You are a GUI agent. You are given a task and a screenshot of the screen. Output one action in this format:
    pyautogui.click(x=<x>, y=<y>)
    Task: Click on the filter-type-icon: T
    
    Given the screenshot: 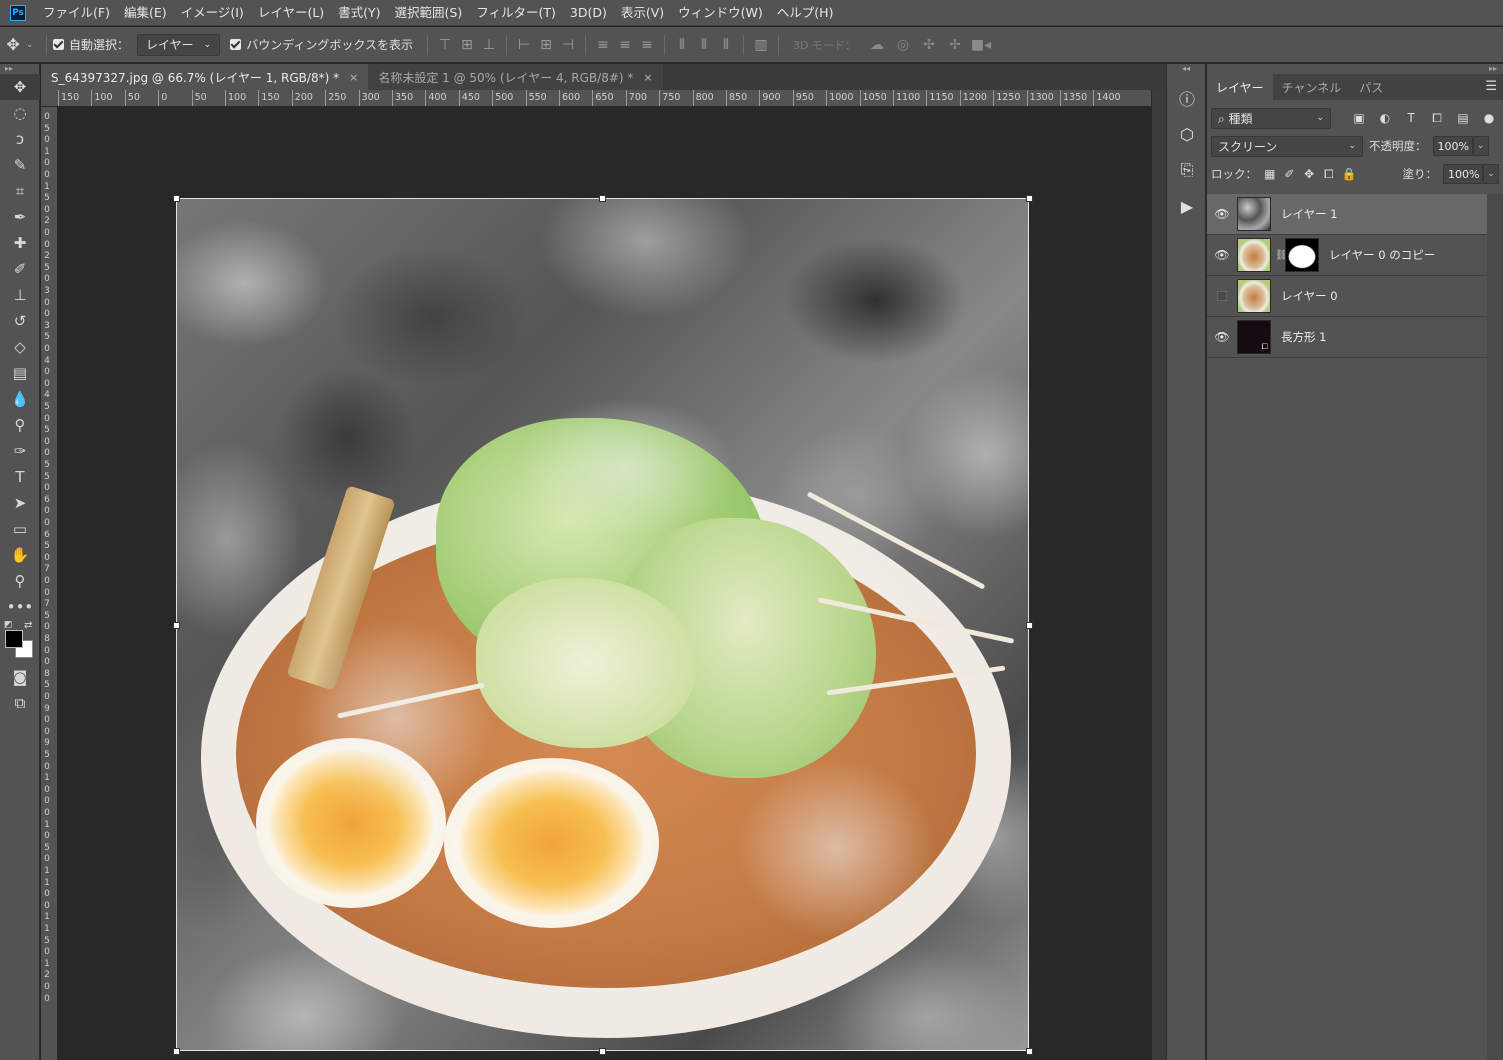 What is the action you would take?
    pyautogui.click(x=1411, y=118)
    